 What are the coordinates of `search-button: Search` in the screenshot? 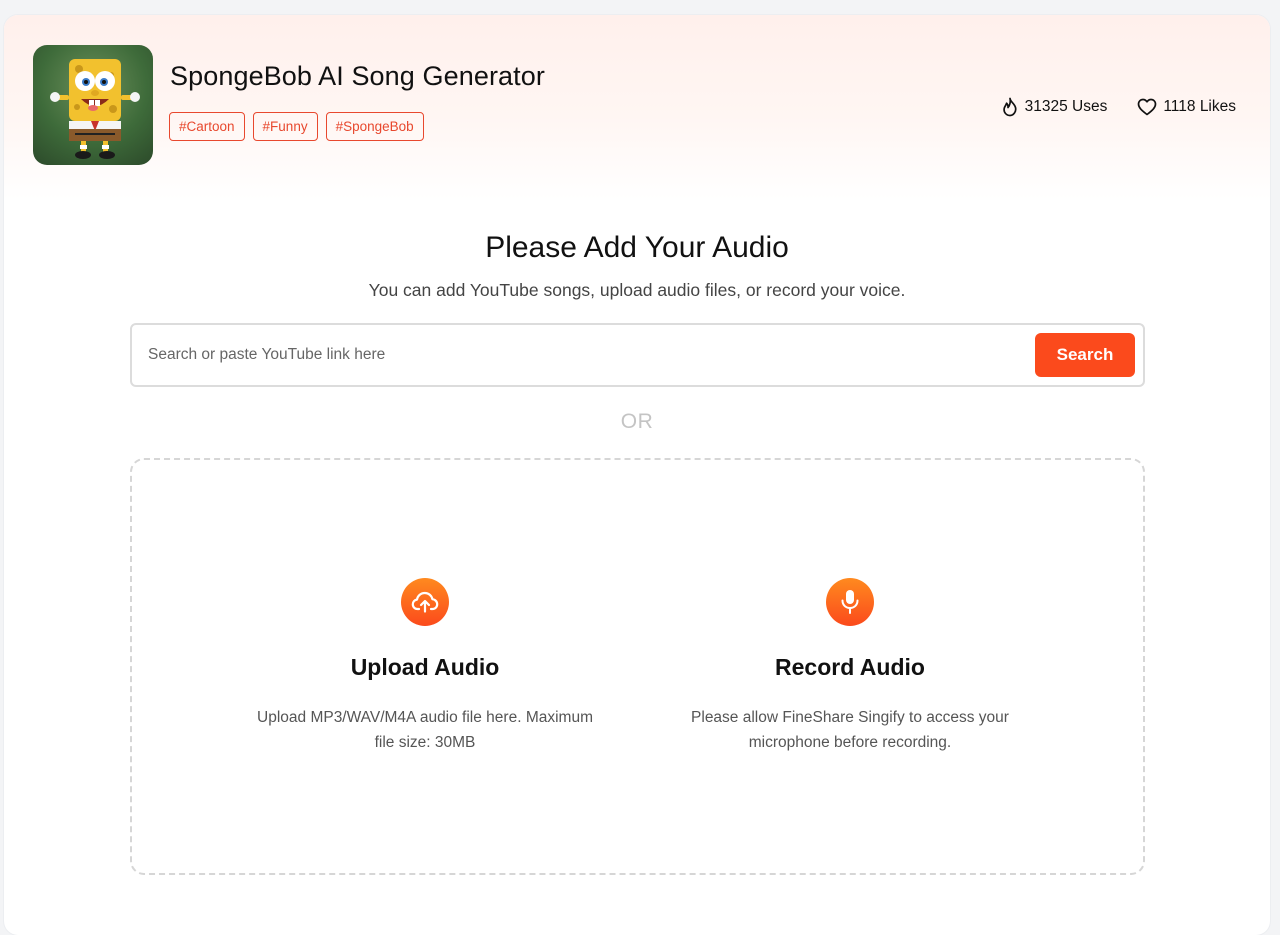 It's located at (1085, 355).